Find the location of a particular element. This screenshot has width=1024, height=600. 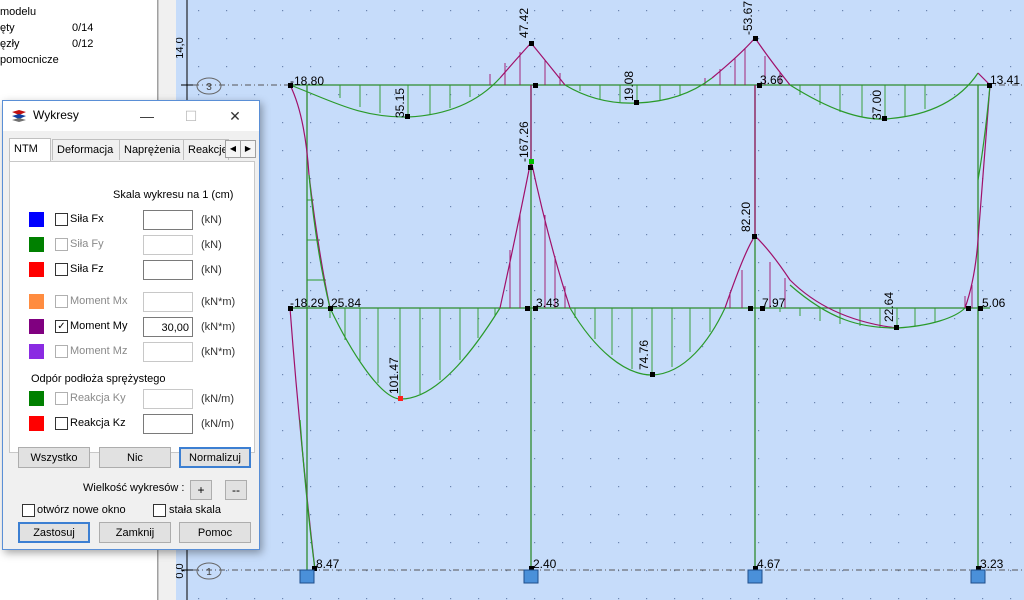

close-button: ✕ is located at coordinates (235, 116).